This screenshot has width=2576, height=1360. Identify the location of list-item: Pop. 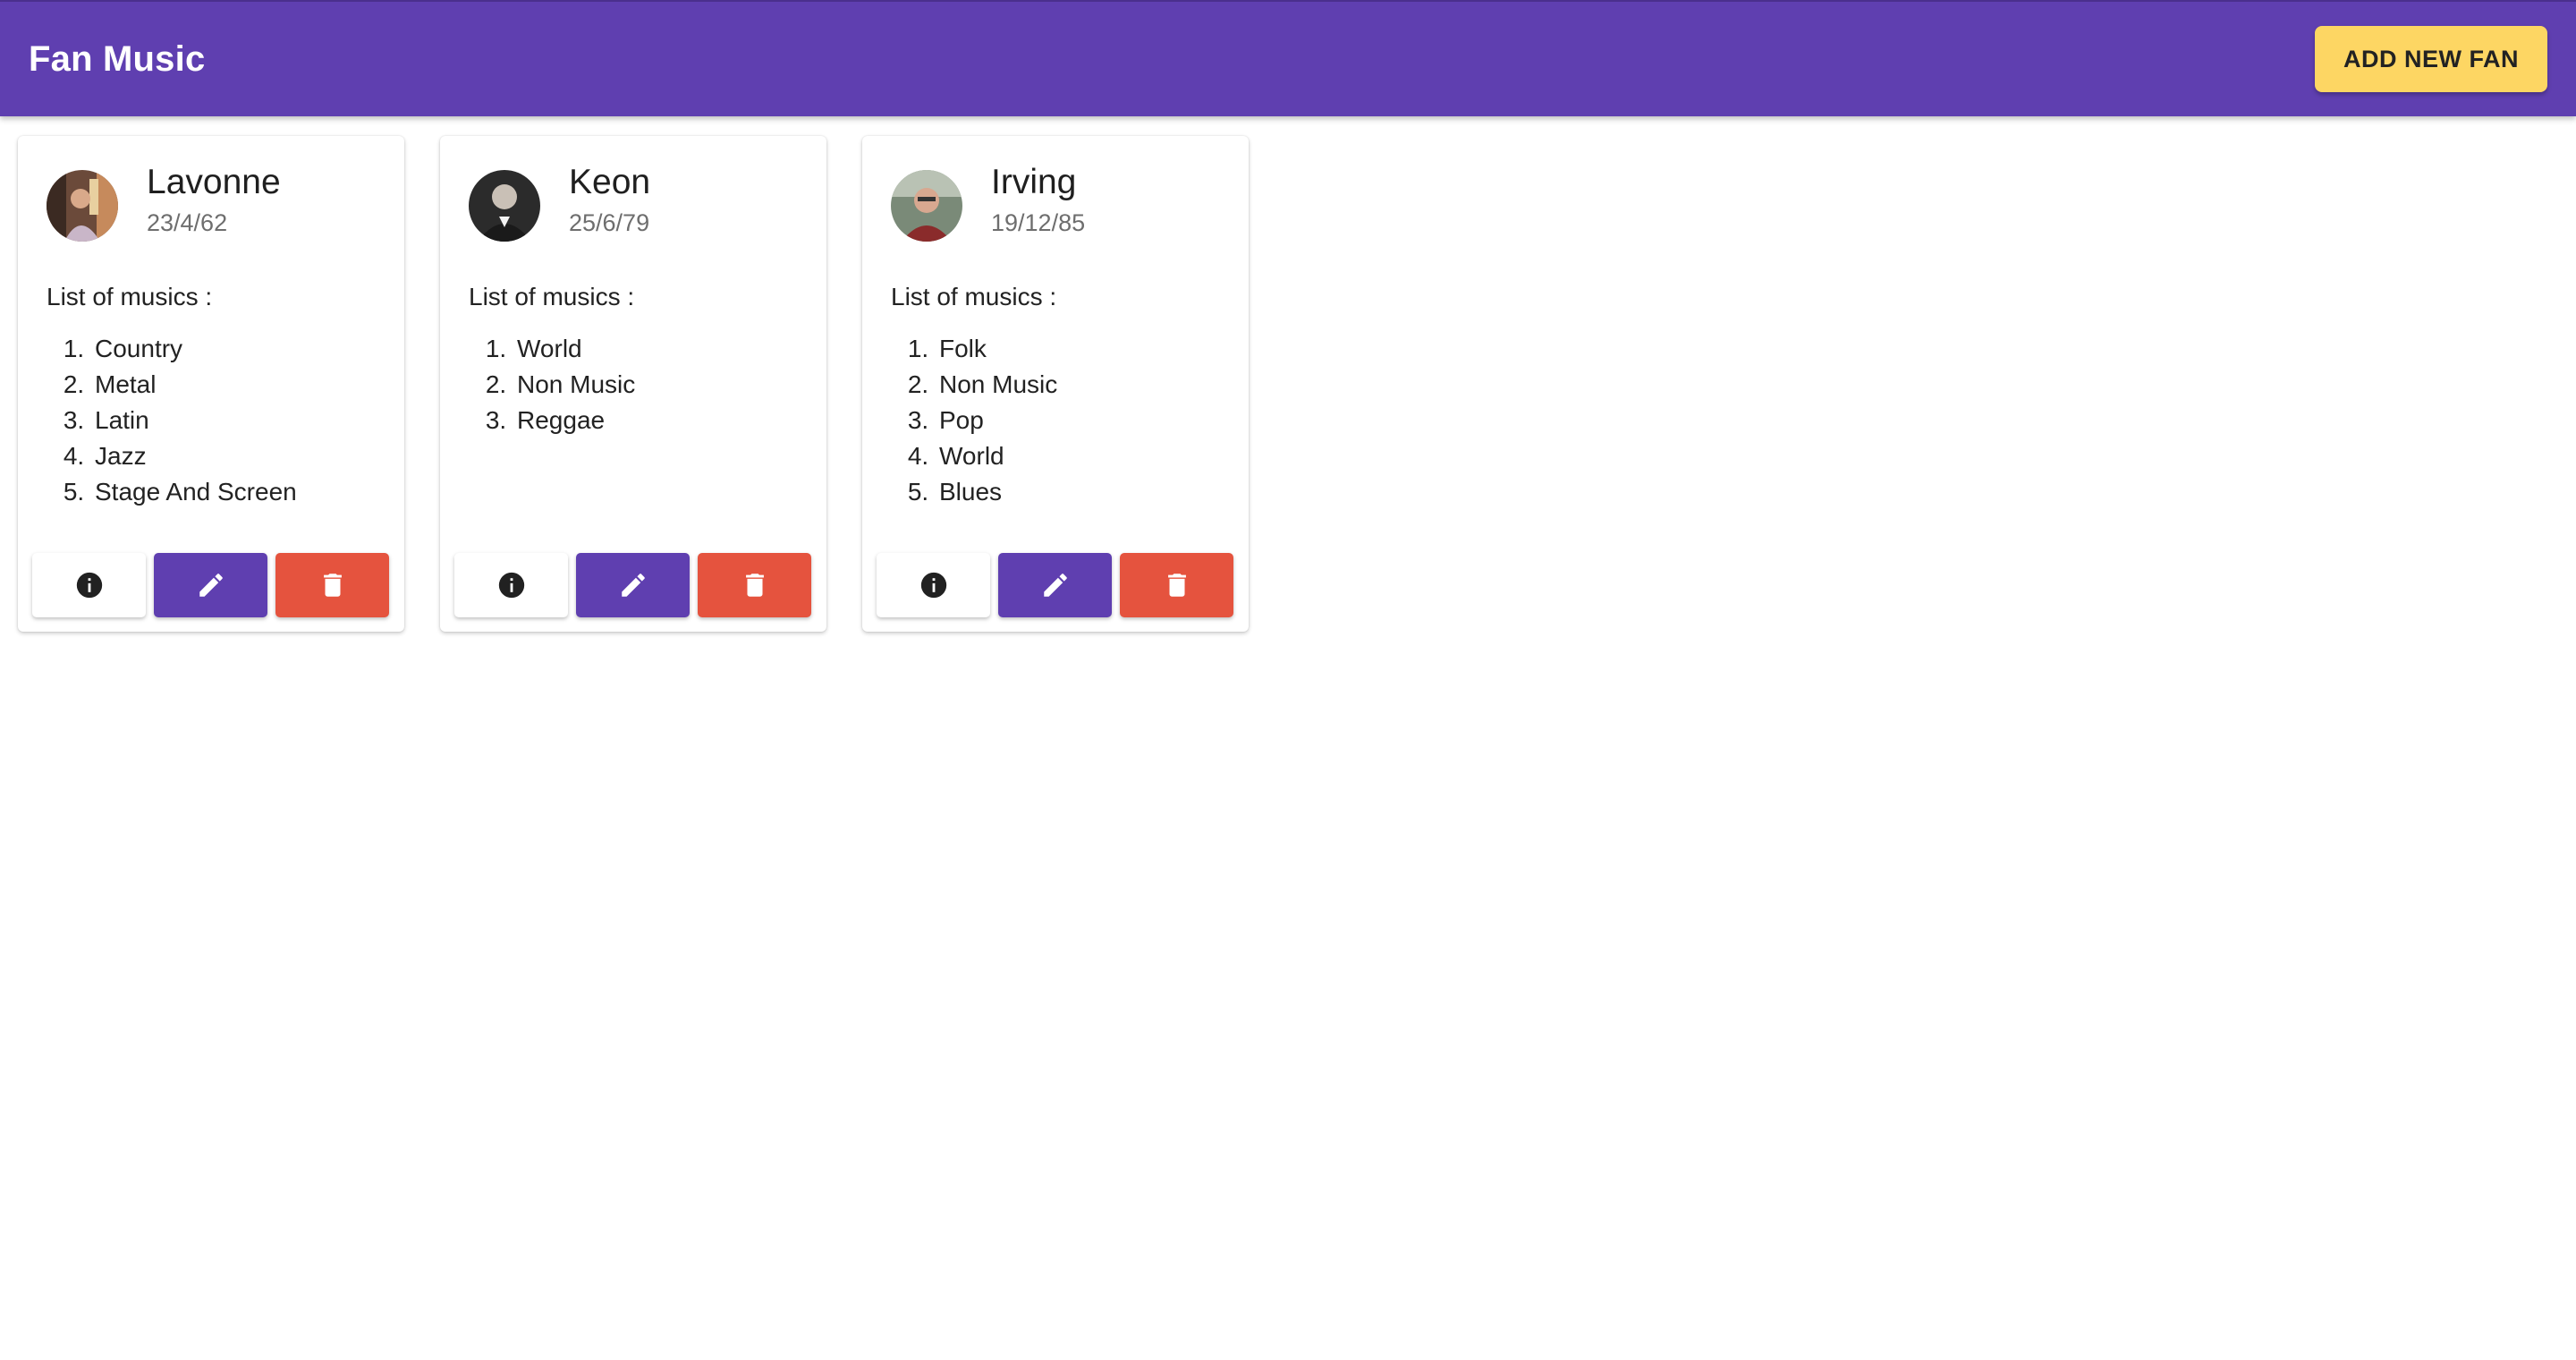
(1092, 420).